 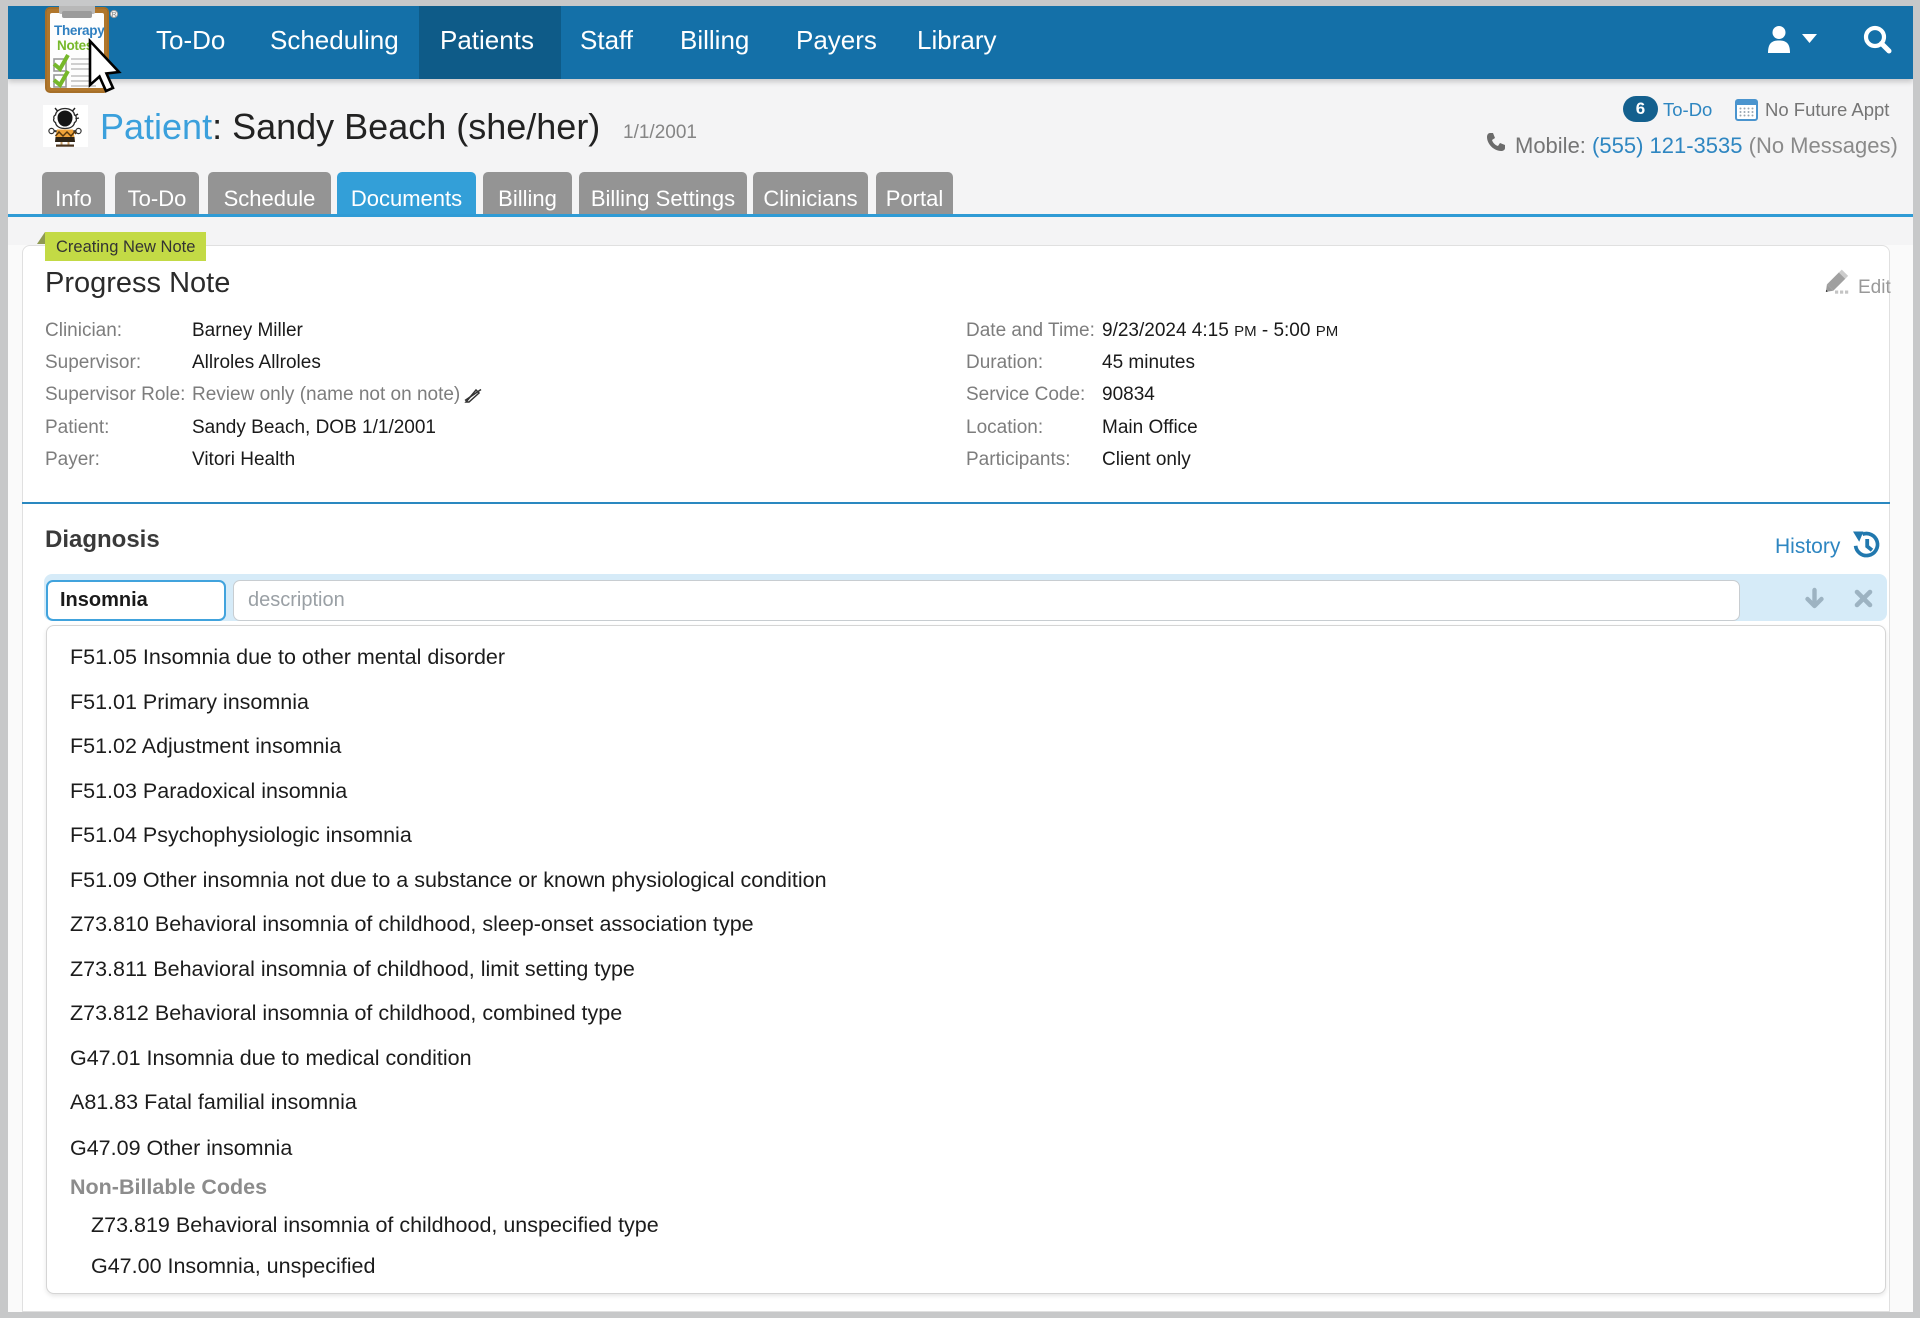 I want to click on svg-text: R, so click(x=114, y=15).